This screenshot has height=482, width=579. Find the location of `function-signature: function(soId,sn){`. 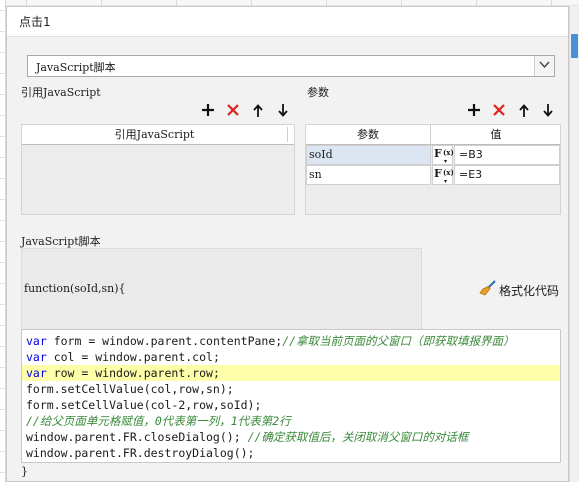

function-signature: function(soId,sn){ is located at coordinates (75, 288).